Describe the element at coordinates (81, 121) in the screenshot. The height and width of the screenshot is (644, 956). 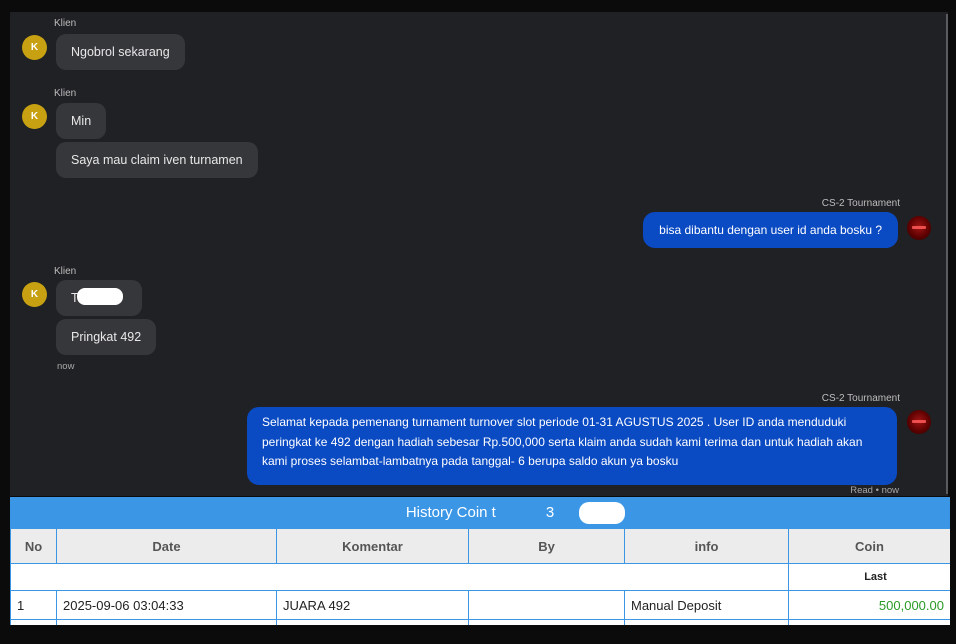
I see `incoming-message-bubble: Min` at that location.